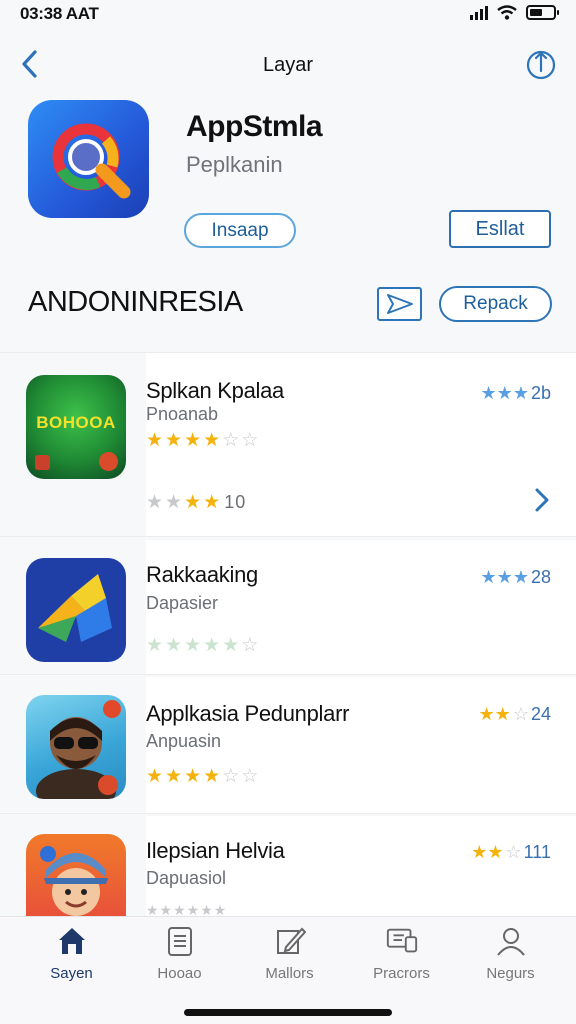 The image size is (576, 1024). What do you see at coordinates (288, 1012) in the screenshot?
I see `home-indicator` at bounding box center [288, 1012].